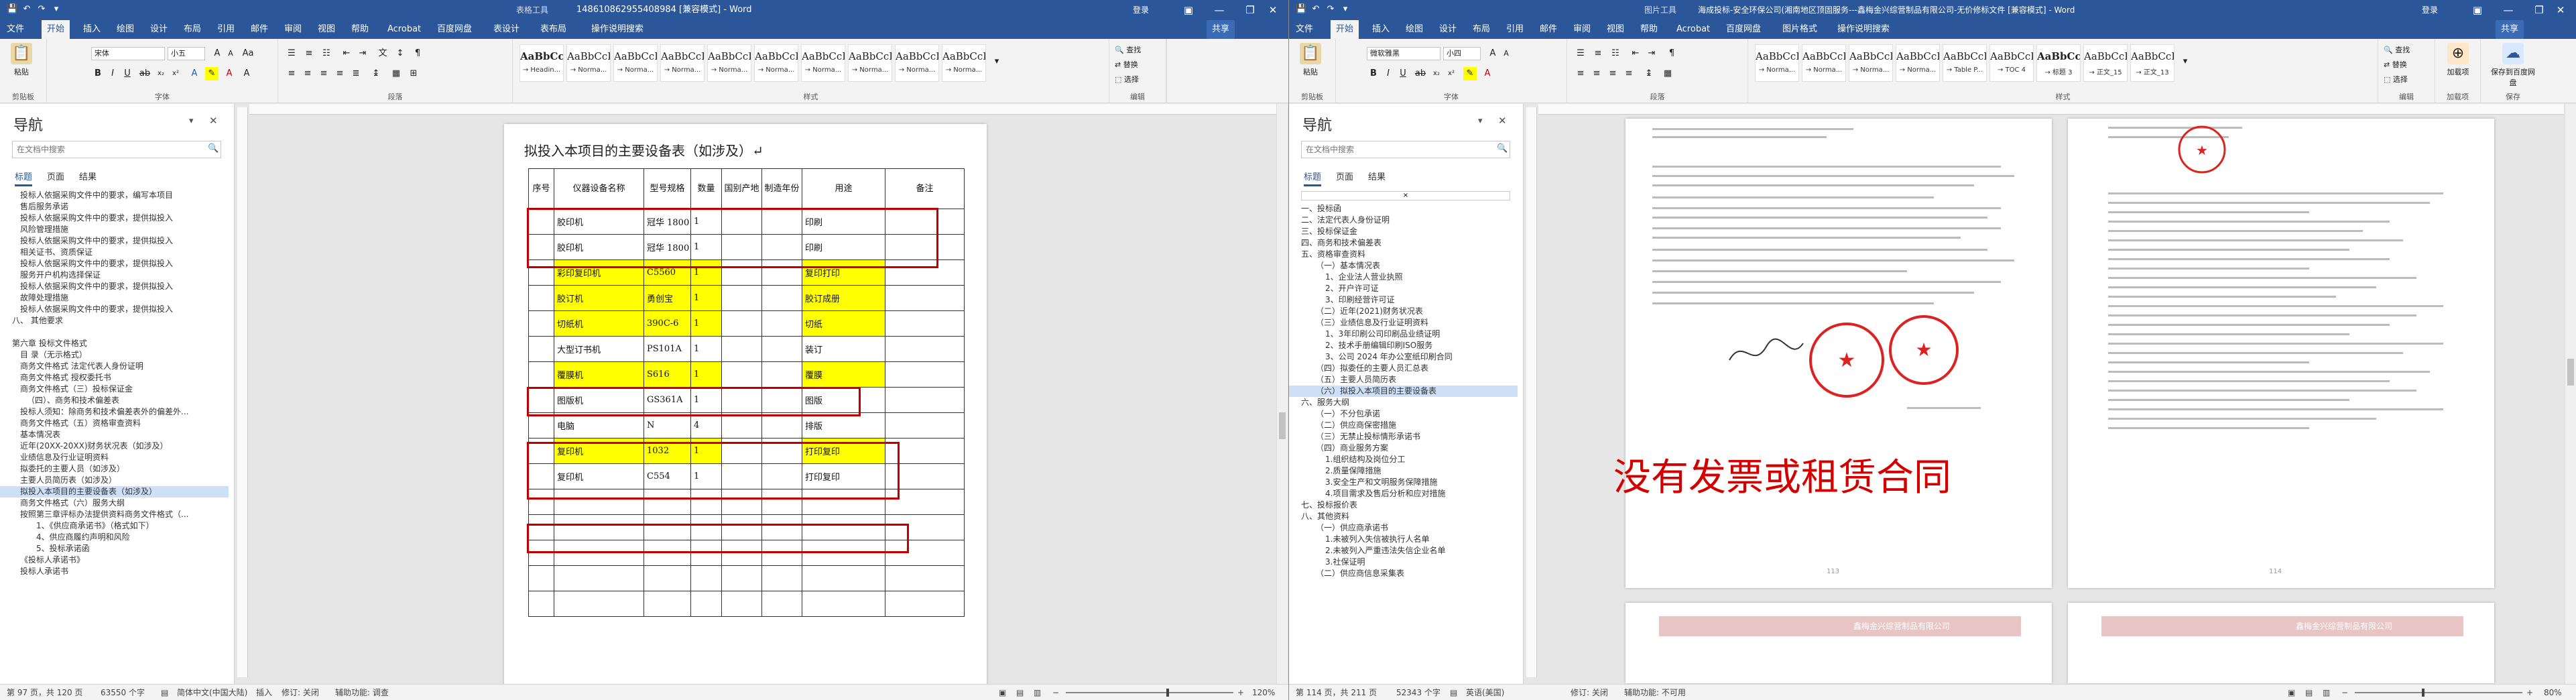 The height and width of the screenshot is (700, 2576). Describe the element at coordinates (706, 425) in the screenshot. I see `table-cell: 4` at that location.